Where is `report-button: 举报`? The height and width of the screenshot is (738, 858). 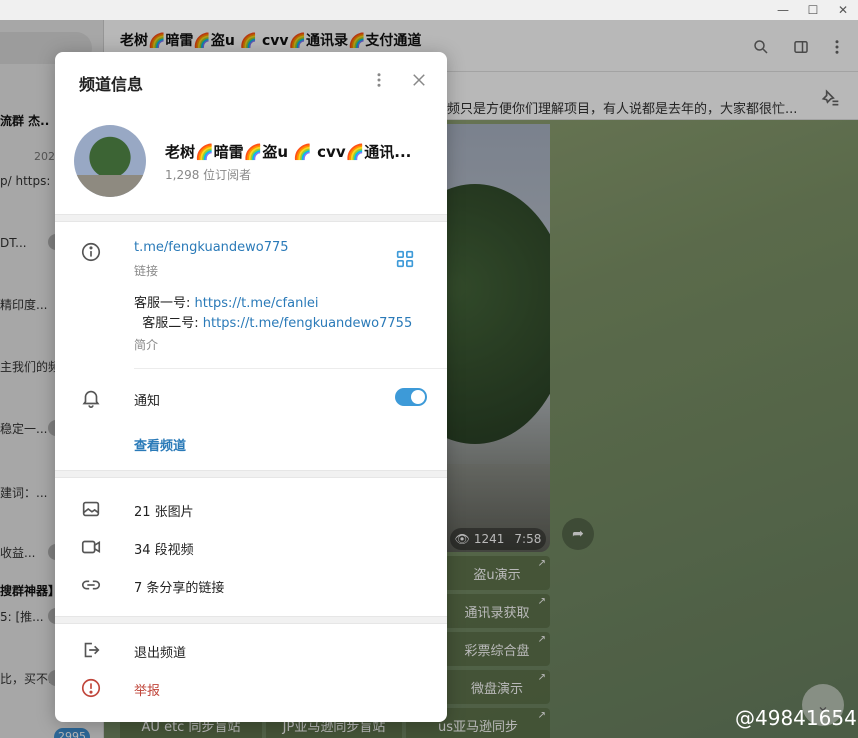
report-button: 举报 is located at coordinates (147, 689).